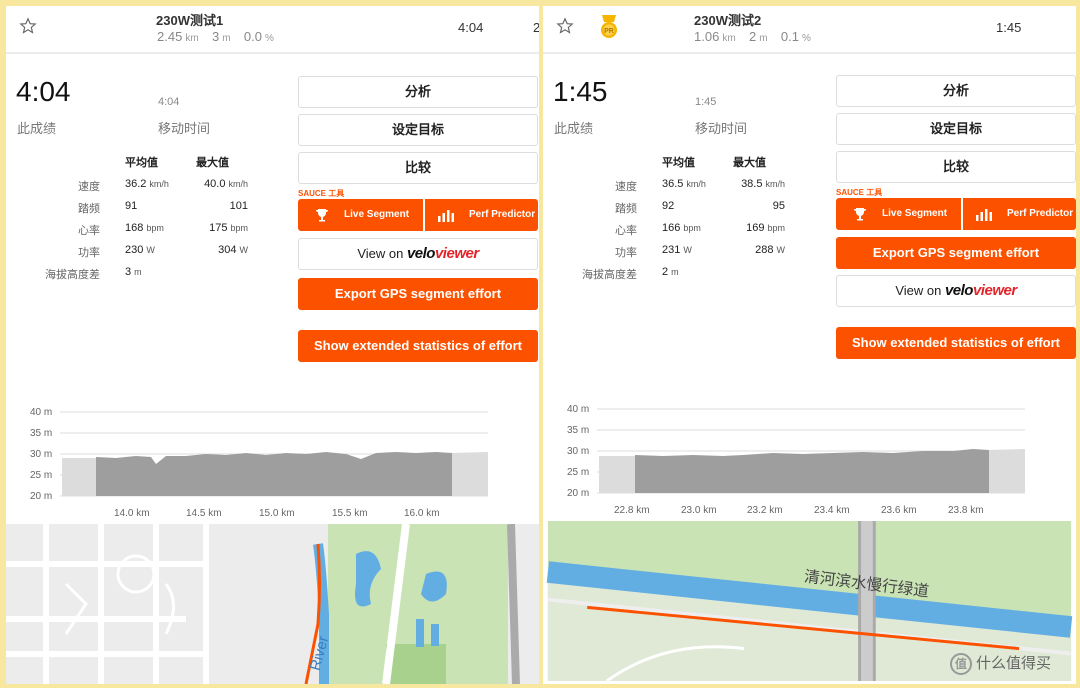 Image resolution: width=1080 pixels, height=688 pixels. I want to click on x-tick: 15.0 km, so click(277, 513).